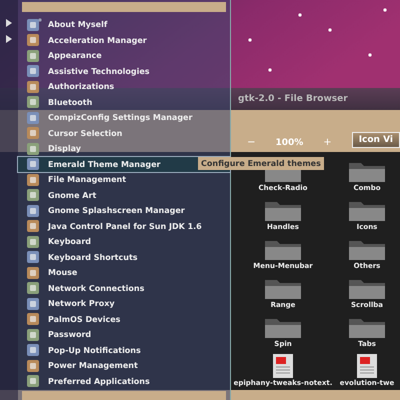 The height and width of the screenshot is (400, 400). What do you see at coordinates (124, 381) in the screenshot?
I see `menu-item: Preferred Applications` at bounding box center [124, 381].